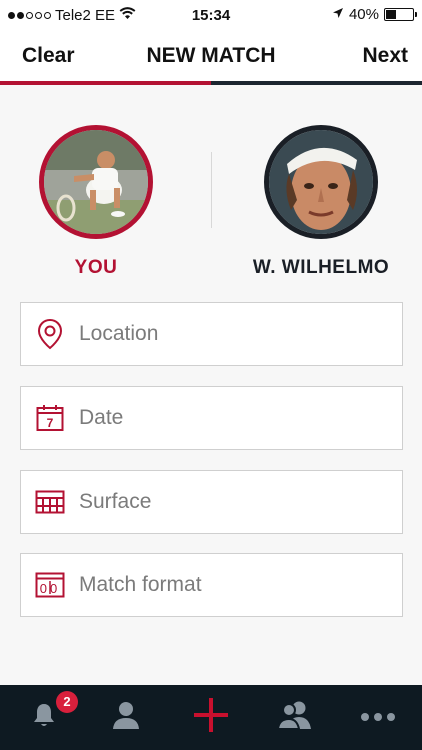 Image resolution: width=422 pixels, height=750 pixels. What do you see at coordinates (211, 585) in the screenshot?
I see `match-format-field: 00 Match format` at bounding box center [211, 585].